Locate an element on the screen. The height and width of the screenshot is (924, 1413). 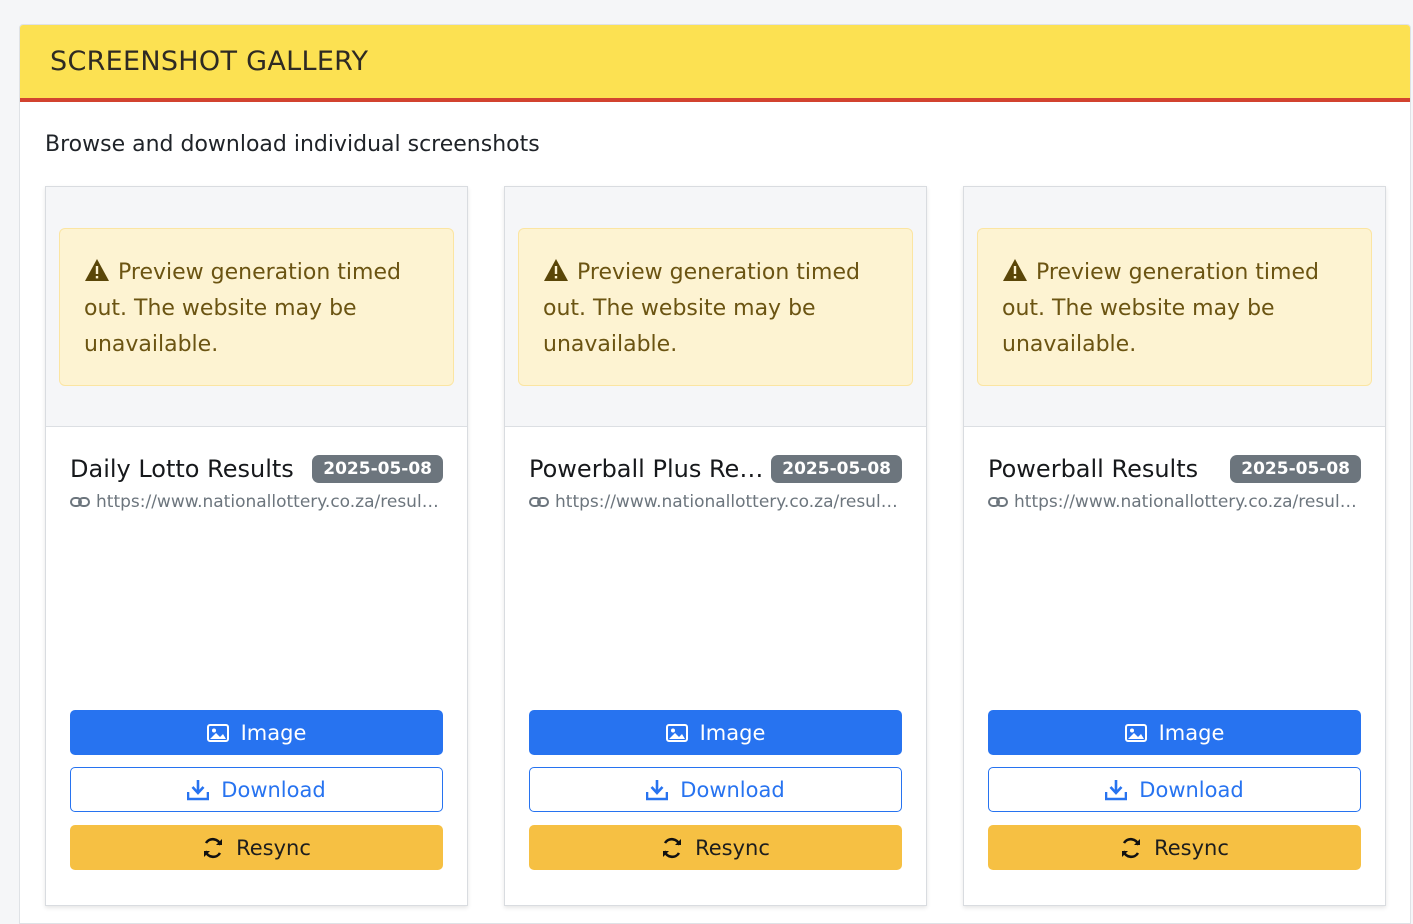
card-title: Powerball Results is located at coordinates (1093, 469).